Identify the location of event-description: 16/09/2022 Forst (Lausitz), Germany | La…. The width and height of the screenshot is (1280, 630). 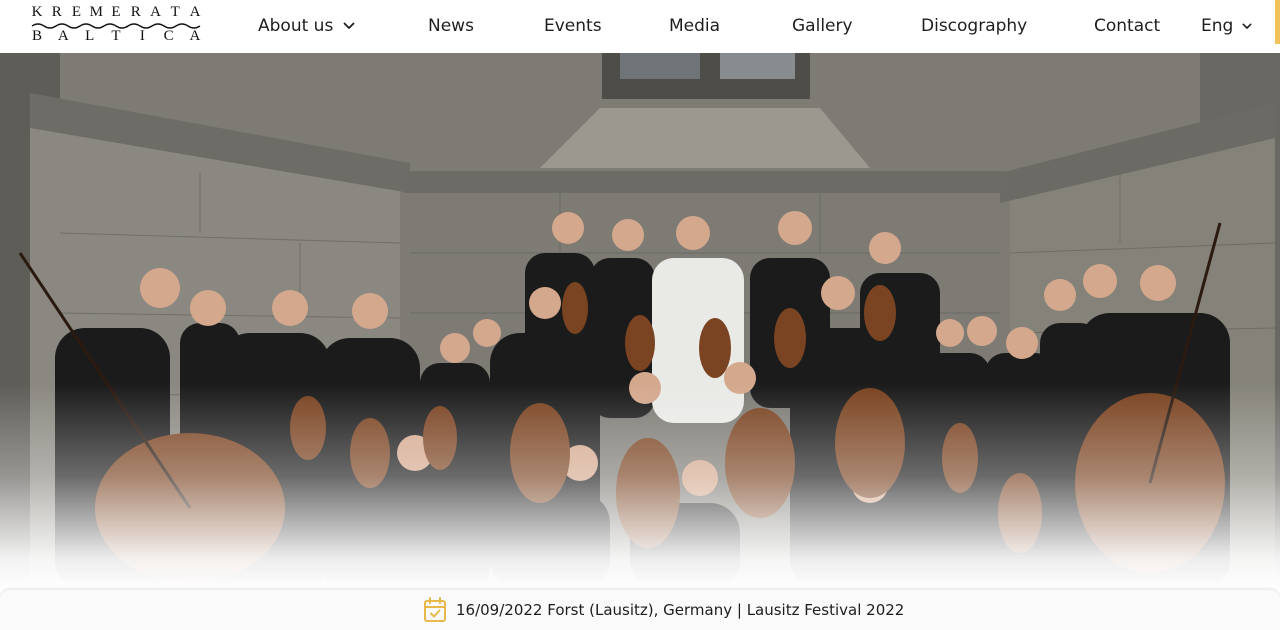
(680, 610).